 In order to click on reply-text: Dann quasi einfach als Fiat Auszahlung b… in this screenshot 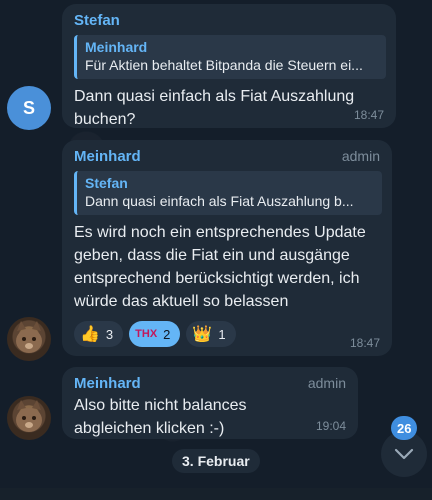, I will do `click(219, 201)`.